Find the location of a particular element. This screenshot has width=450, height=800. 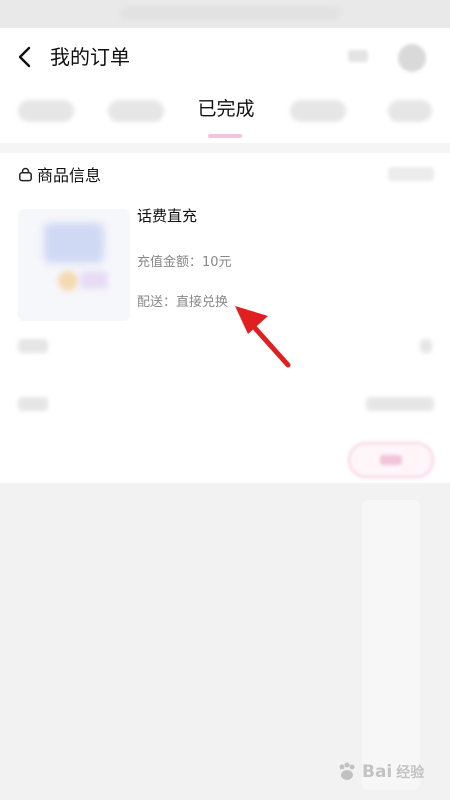

baidu-watermark: Bai 经验 is located at coordinates (380, 772).